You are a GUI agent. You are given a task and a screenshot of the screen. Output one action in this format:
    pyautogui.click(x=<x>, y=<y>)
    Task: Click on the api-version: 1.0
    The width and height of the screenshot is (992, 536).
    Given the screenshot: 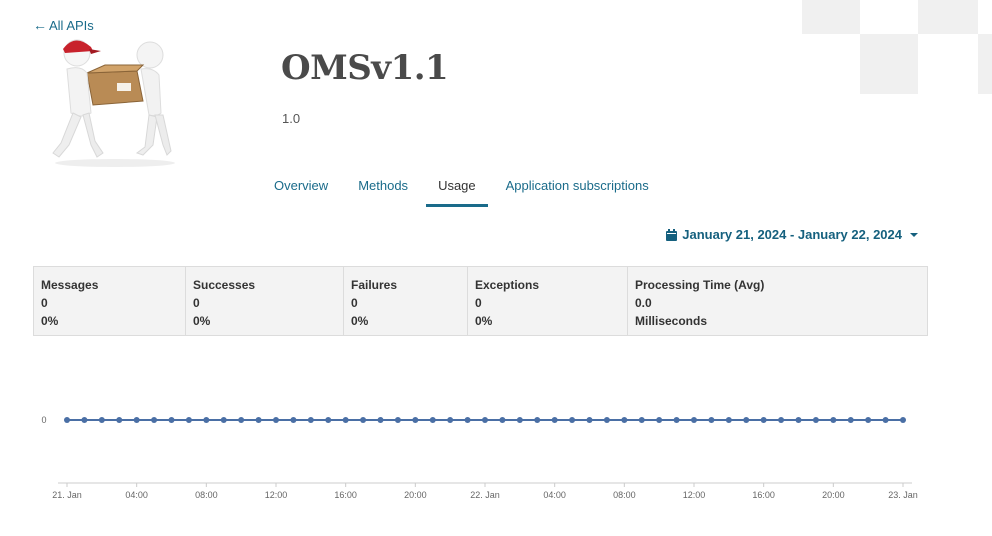 What is the action you would take?
    pyautogui.click(x=291, y=118)
    